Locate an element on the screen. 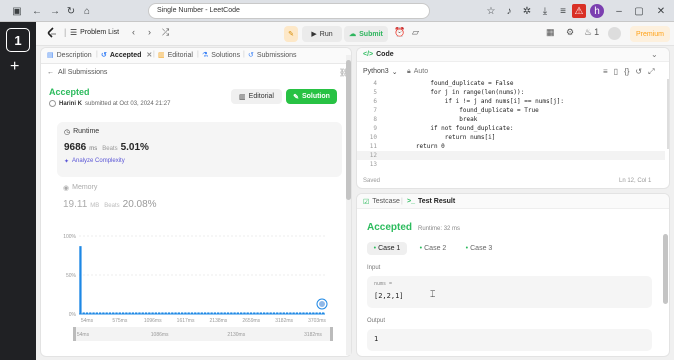  memory-header: ◉ Memory is located at coordinates (80, 188).